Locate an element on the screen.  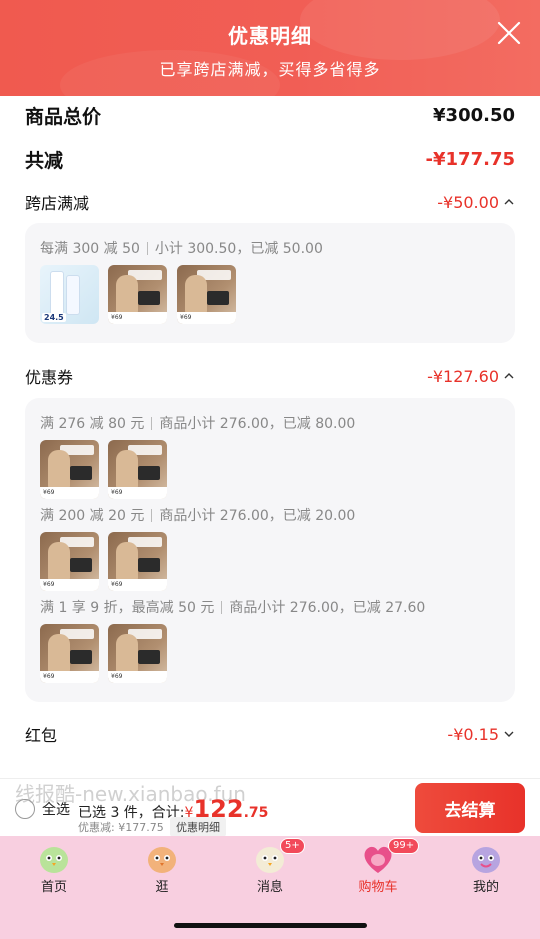
close-icon is located at coordinates (509, 33).